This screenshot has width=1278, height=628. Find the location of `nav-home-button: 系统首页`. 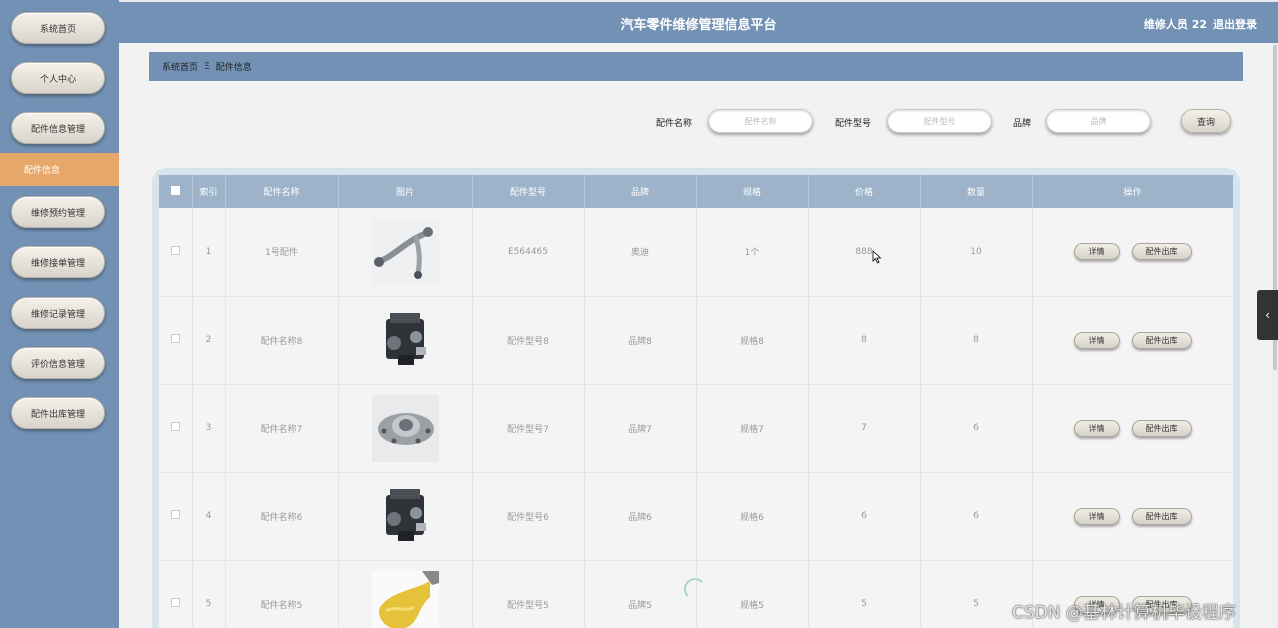

nav-home-button: 系统首页 is located at coordinates (58, 28).